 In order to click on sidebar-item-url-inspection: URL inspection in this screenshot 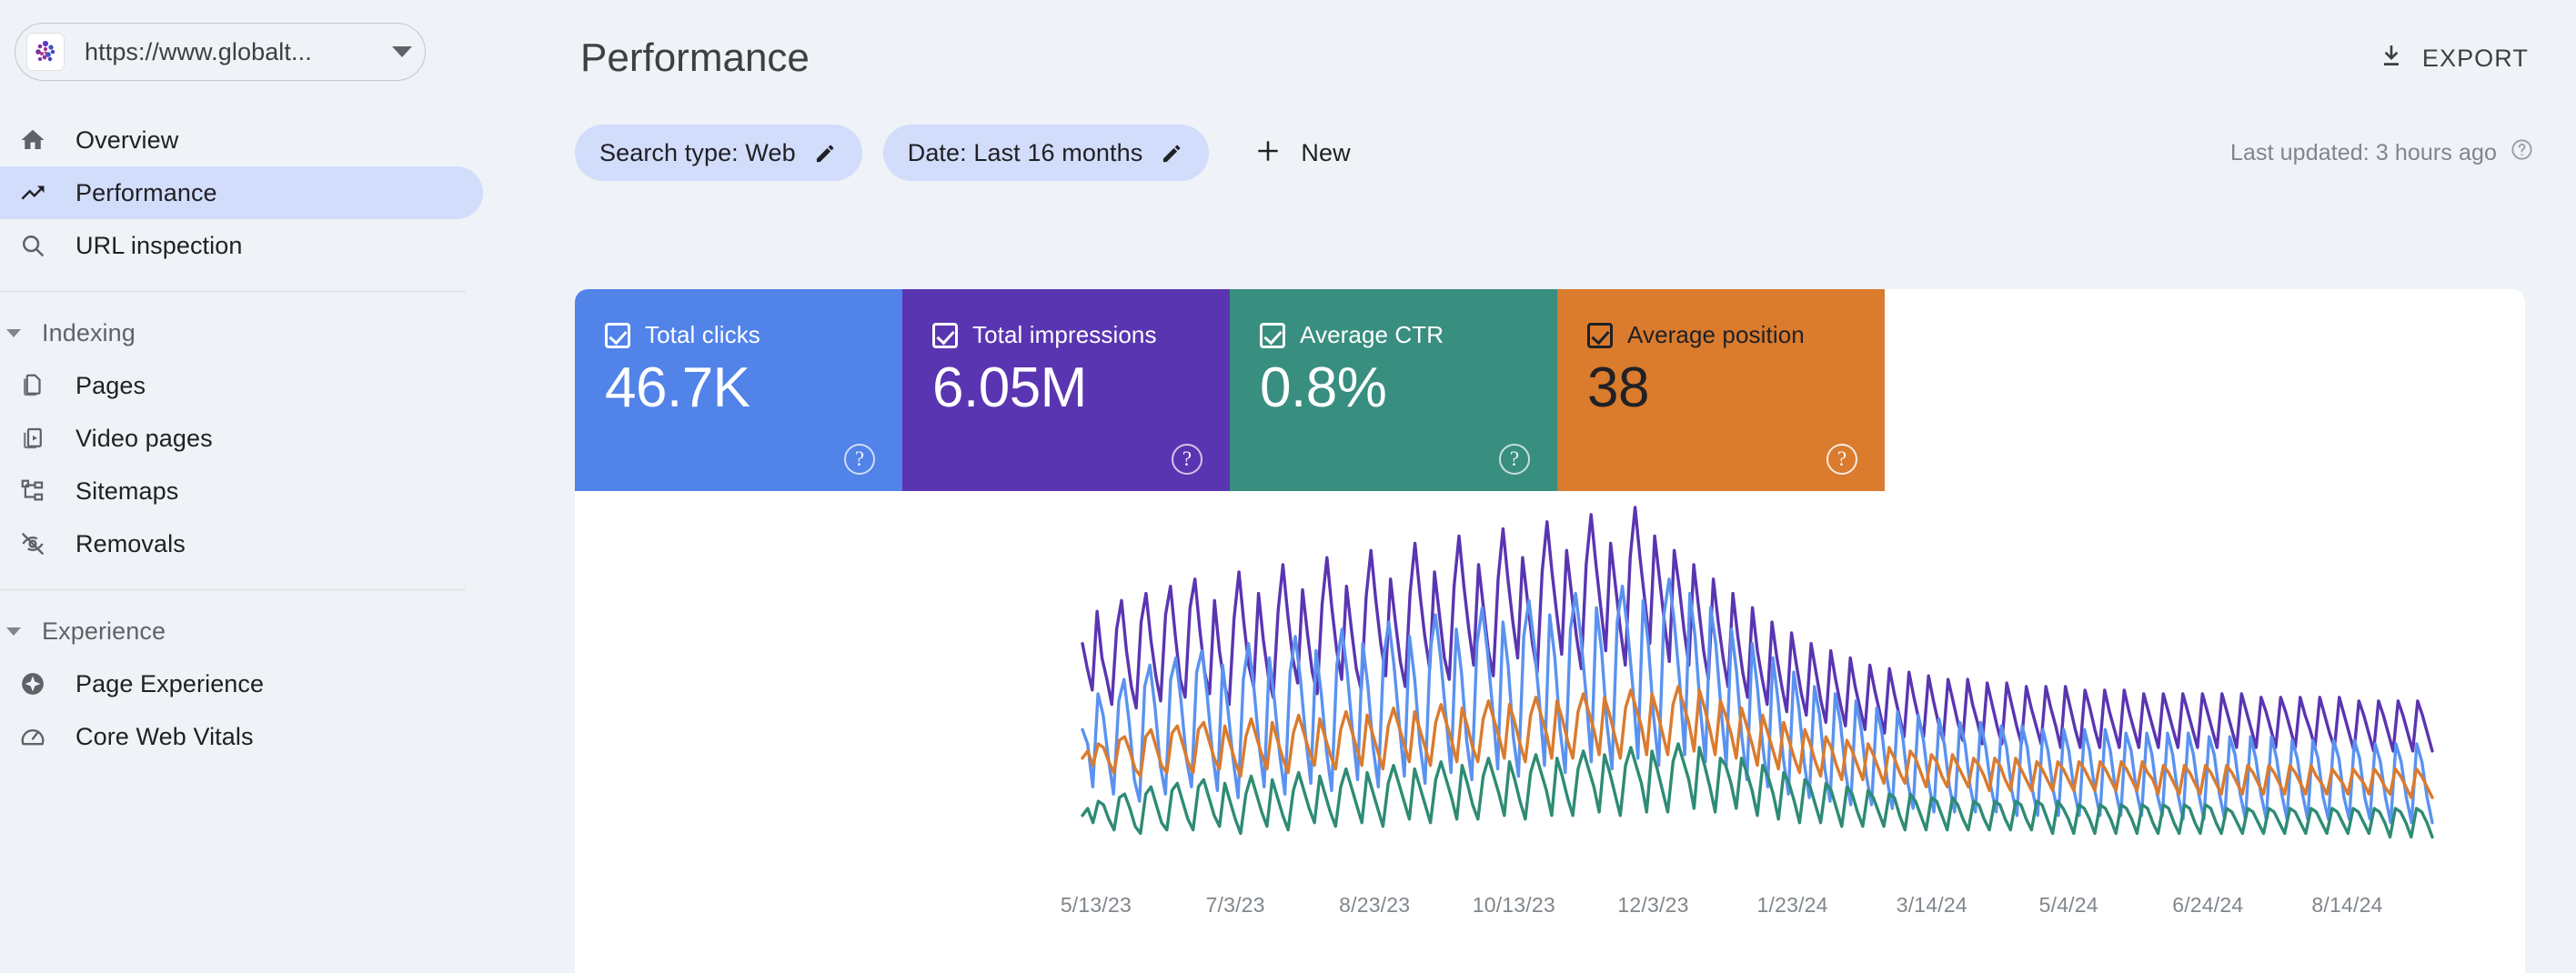, I will do `click(287, 245)`.